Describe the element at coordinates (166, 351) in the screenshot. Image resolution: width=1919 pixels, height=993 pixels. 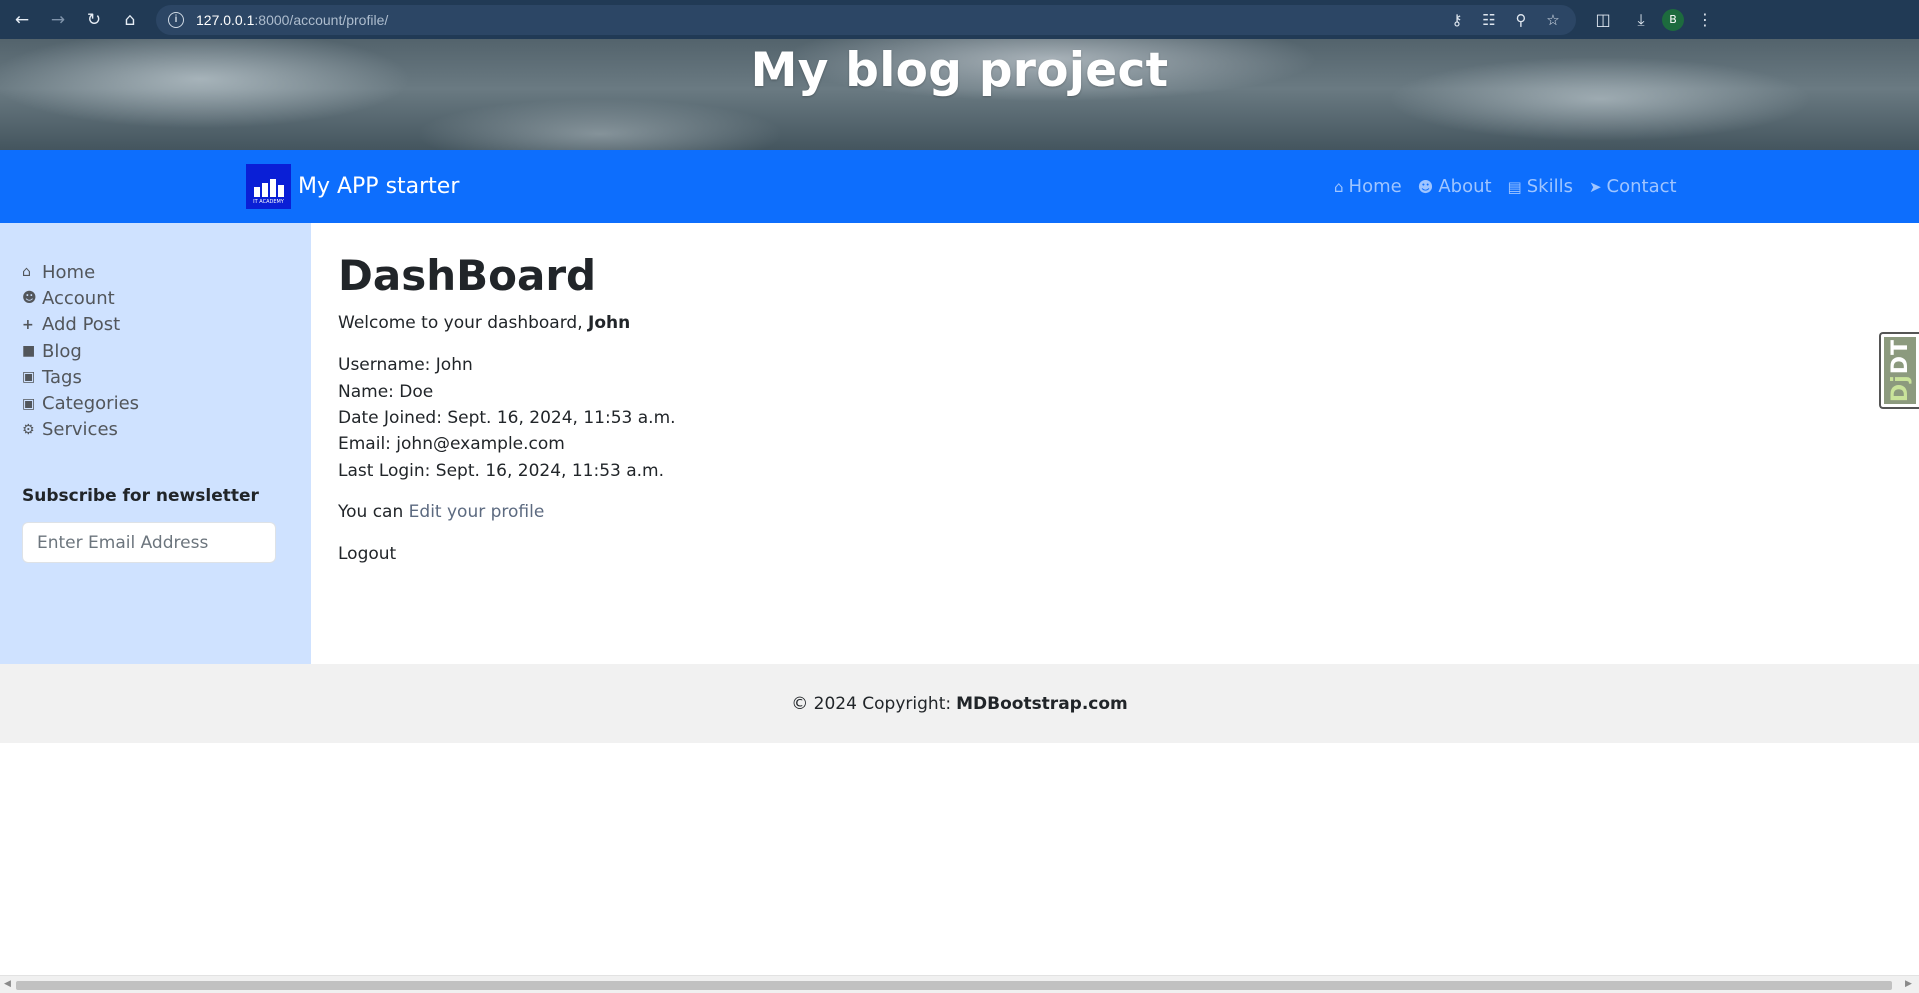
I see `sidebar-item-blog: ■ Blog` at that location.